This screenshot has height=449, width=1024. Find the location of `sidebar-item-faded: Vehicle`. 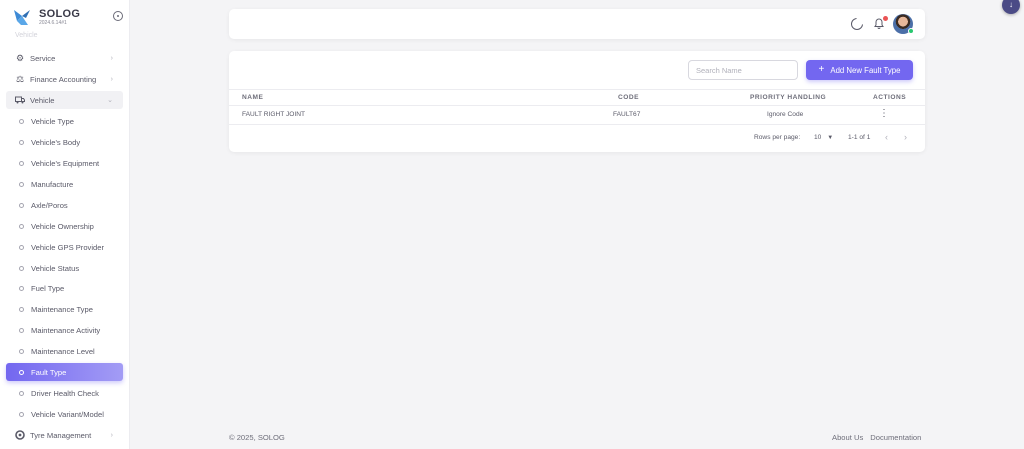

sidebar-item-faded: Vehicle is located at coordinates (26, 35).